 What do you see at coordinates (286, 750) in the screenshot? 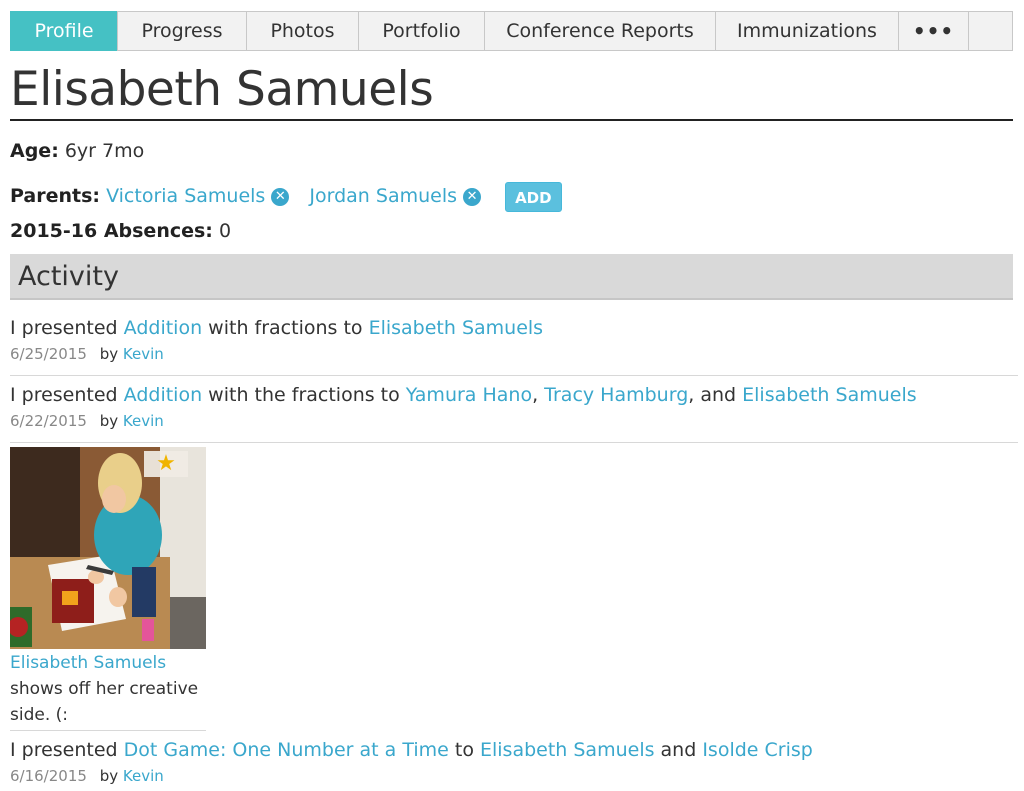
I see `lesson-link: Dot Game: One Number at a Time` at bounding box center [286, 750].